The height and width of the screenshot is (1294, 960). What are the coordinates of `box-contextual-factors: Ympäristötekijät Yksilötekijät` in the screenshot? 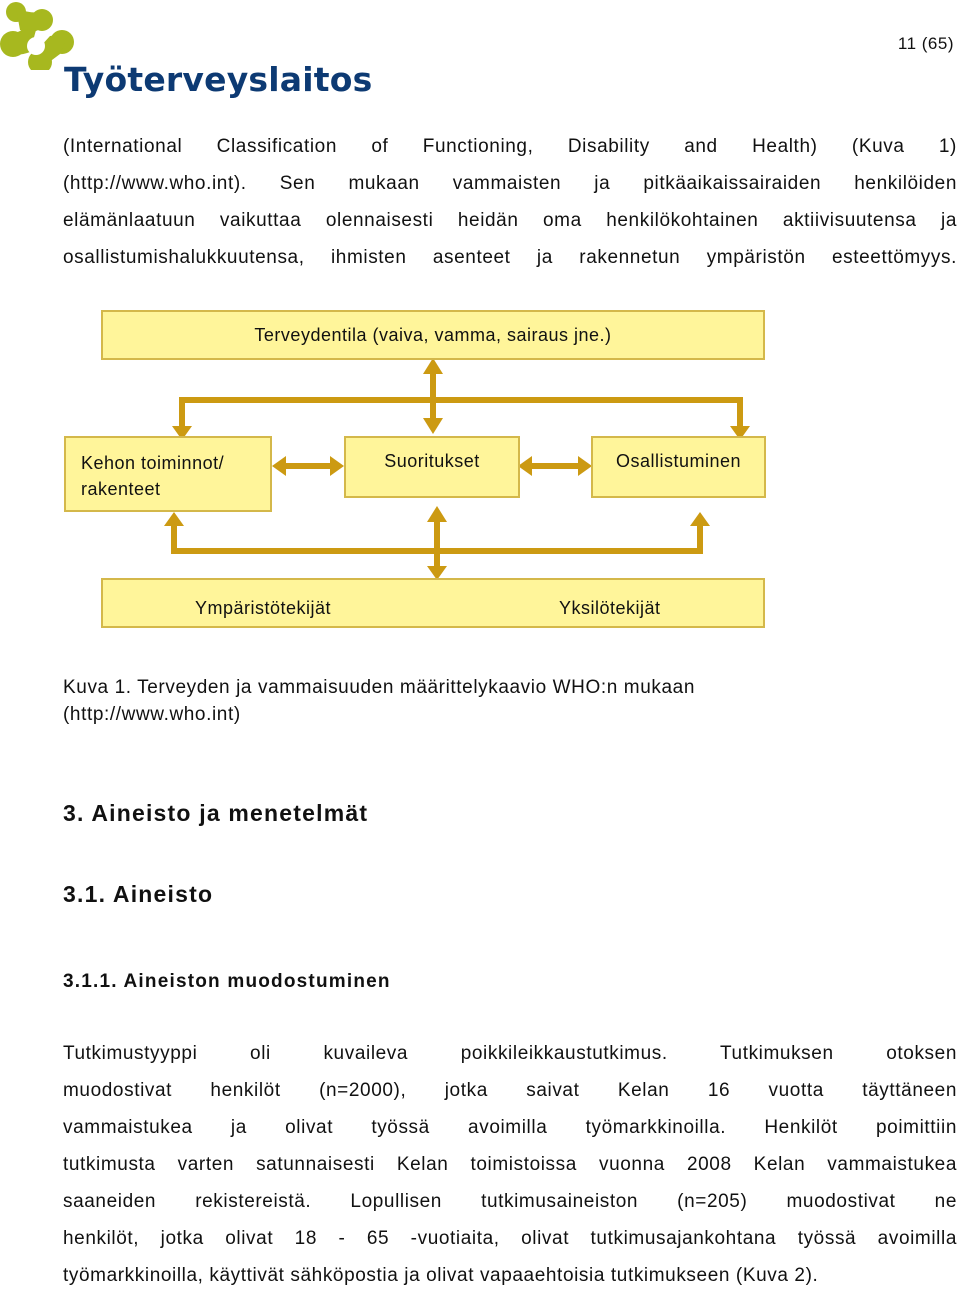 It's located at (433, 603).